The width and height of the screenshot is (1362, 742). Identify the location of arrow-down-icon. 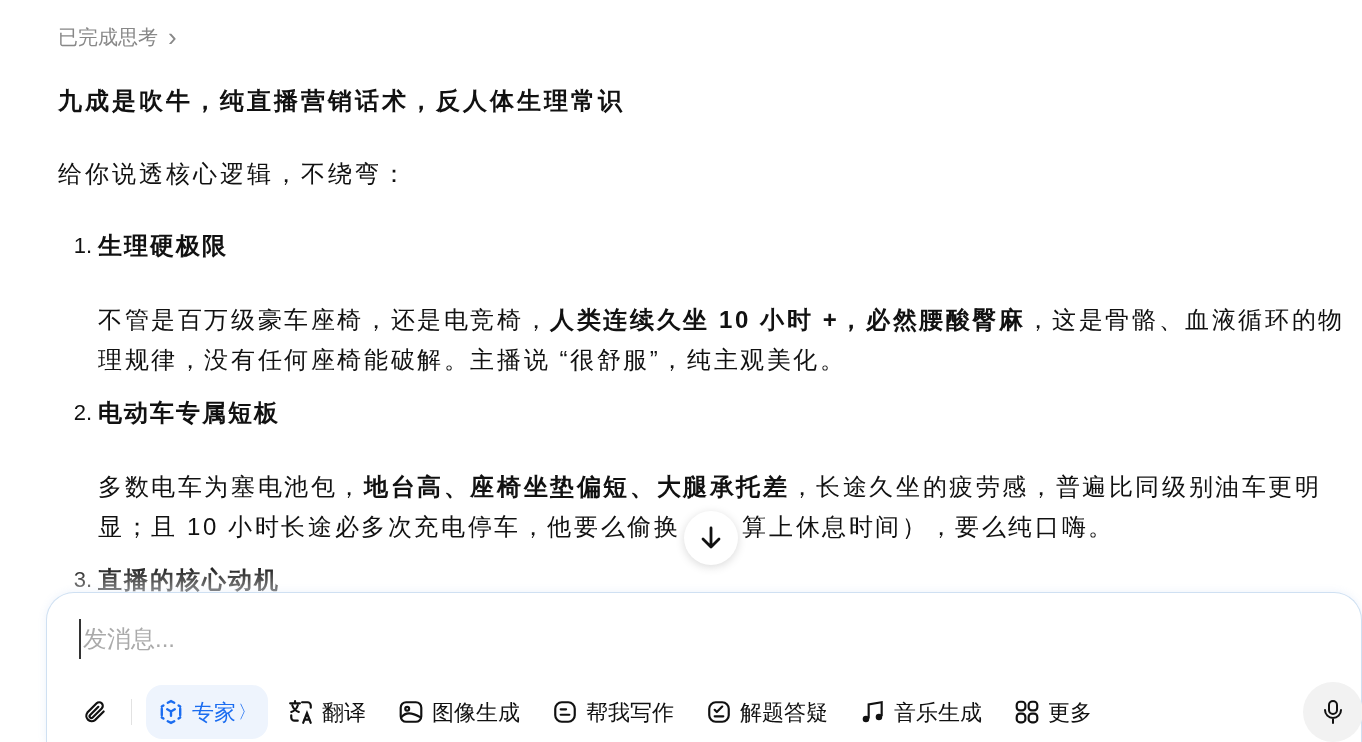
(711, 537).